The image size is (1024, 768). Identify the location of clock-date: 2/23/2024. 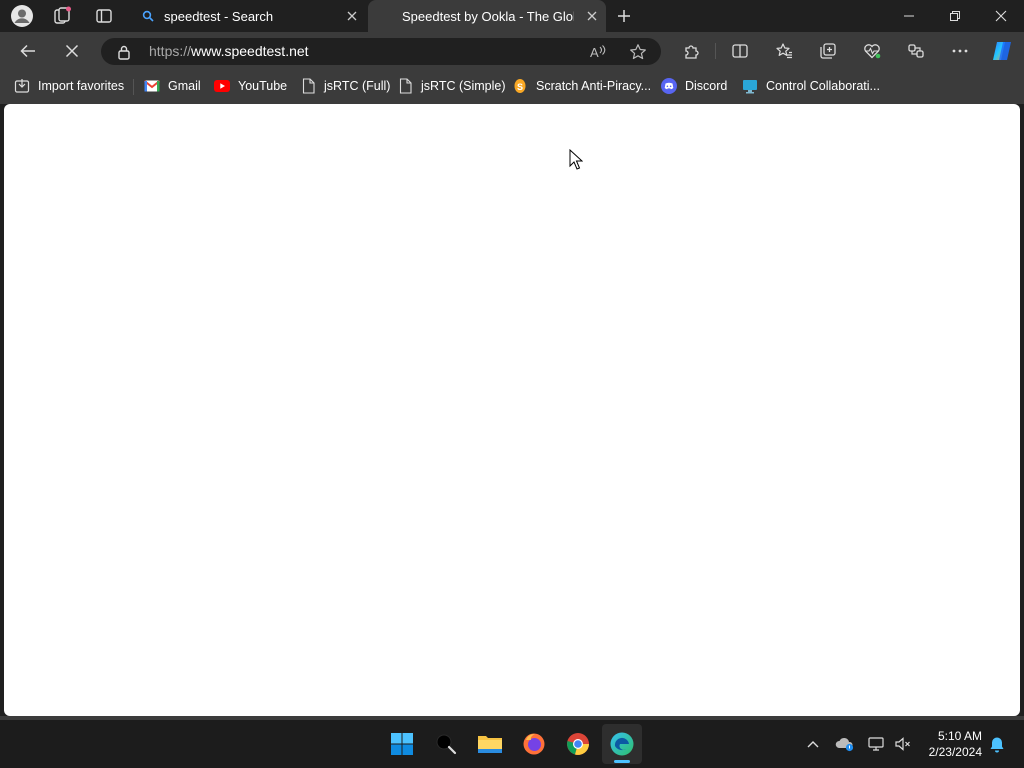
(955, 752).